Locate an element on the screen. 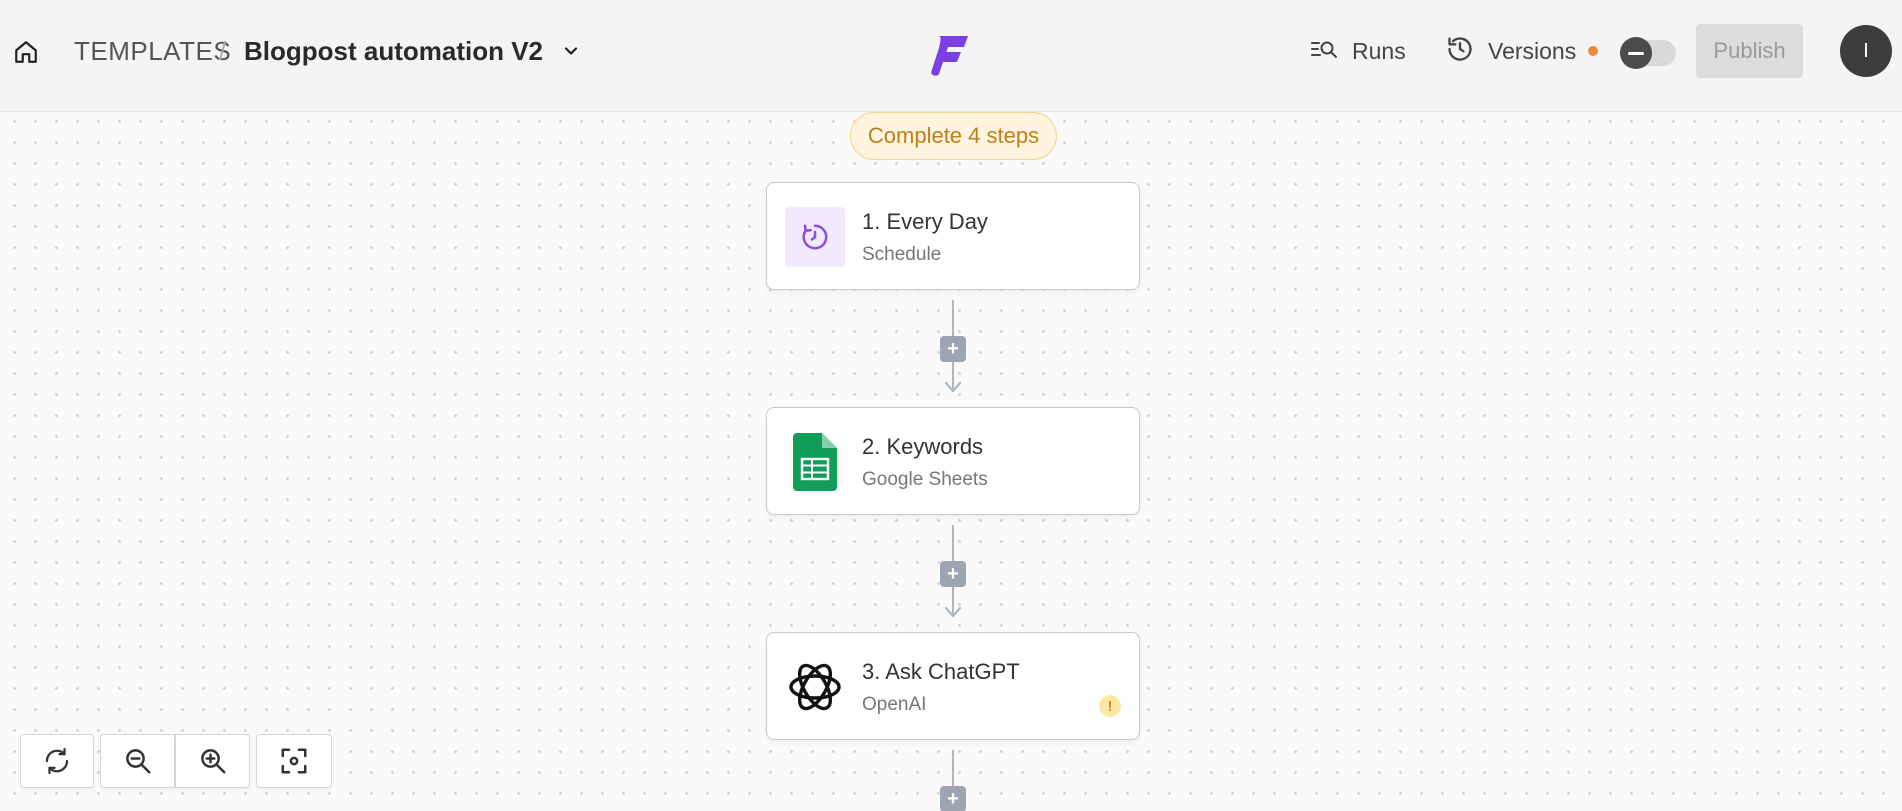 Image resolution: width=1902 pixels, height=811 pixels. warning-icon: ! is located at coordinates (1110, 706).